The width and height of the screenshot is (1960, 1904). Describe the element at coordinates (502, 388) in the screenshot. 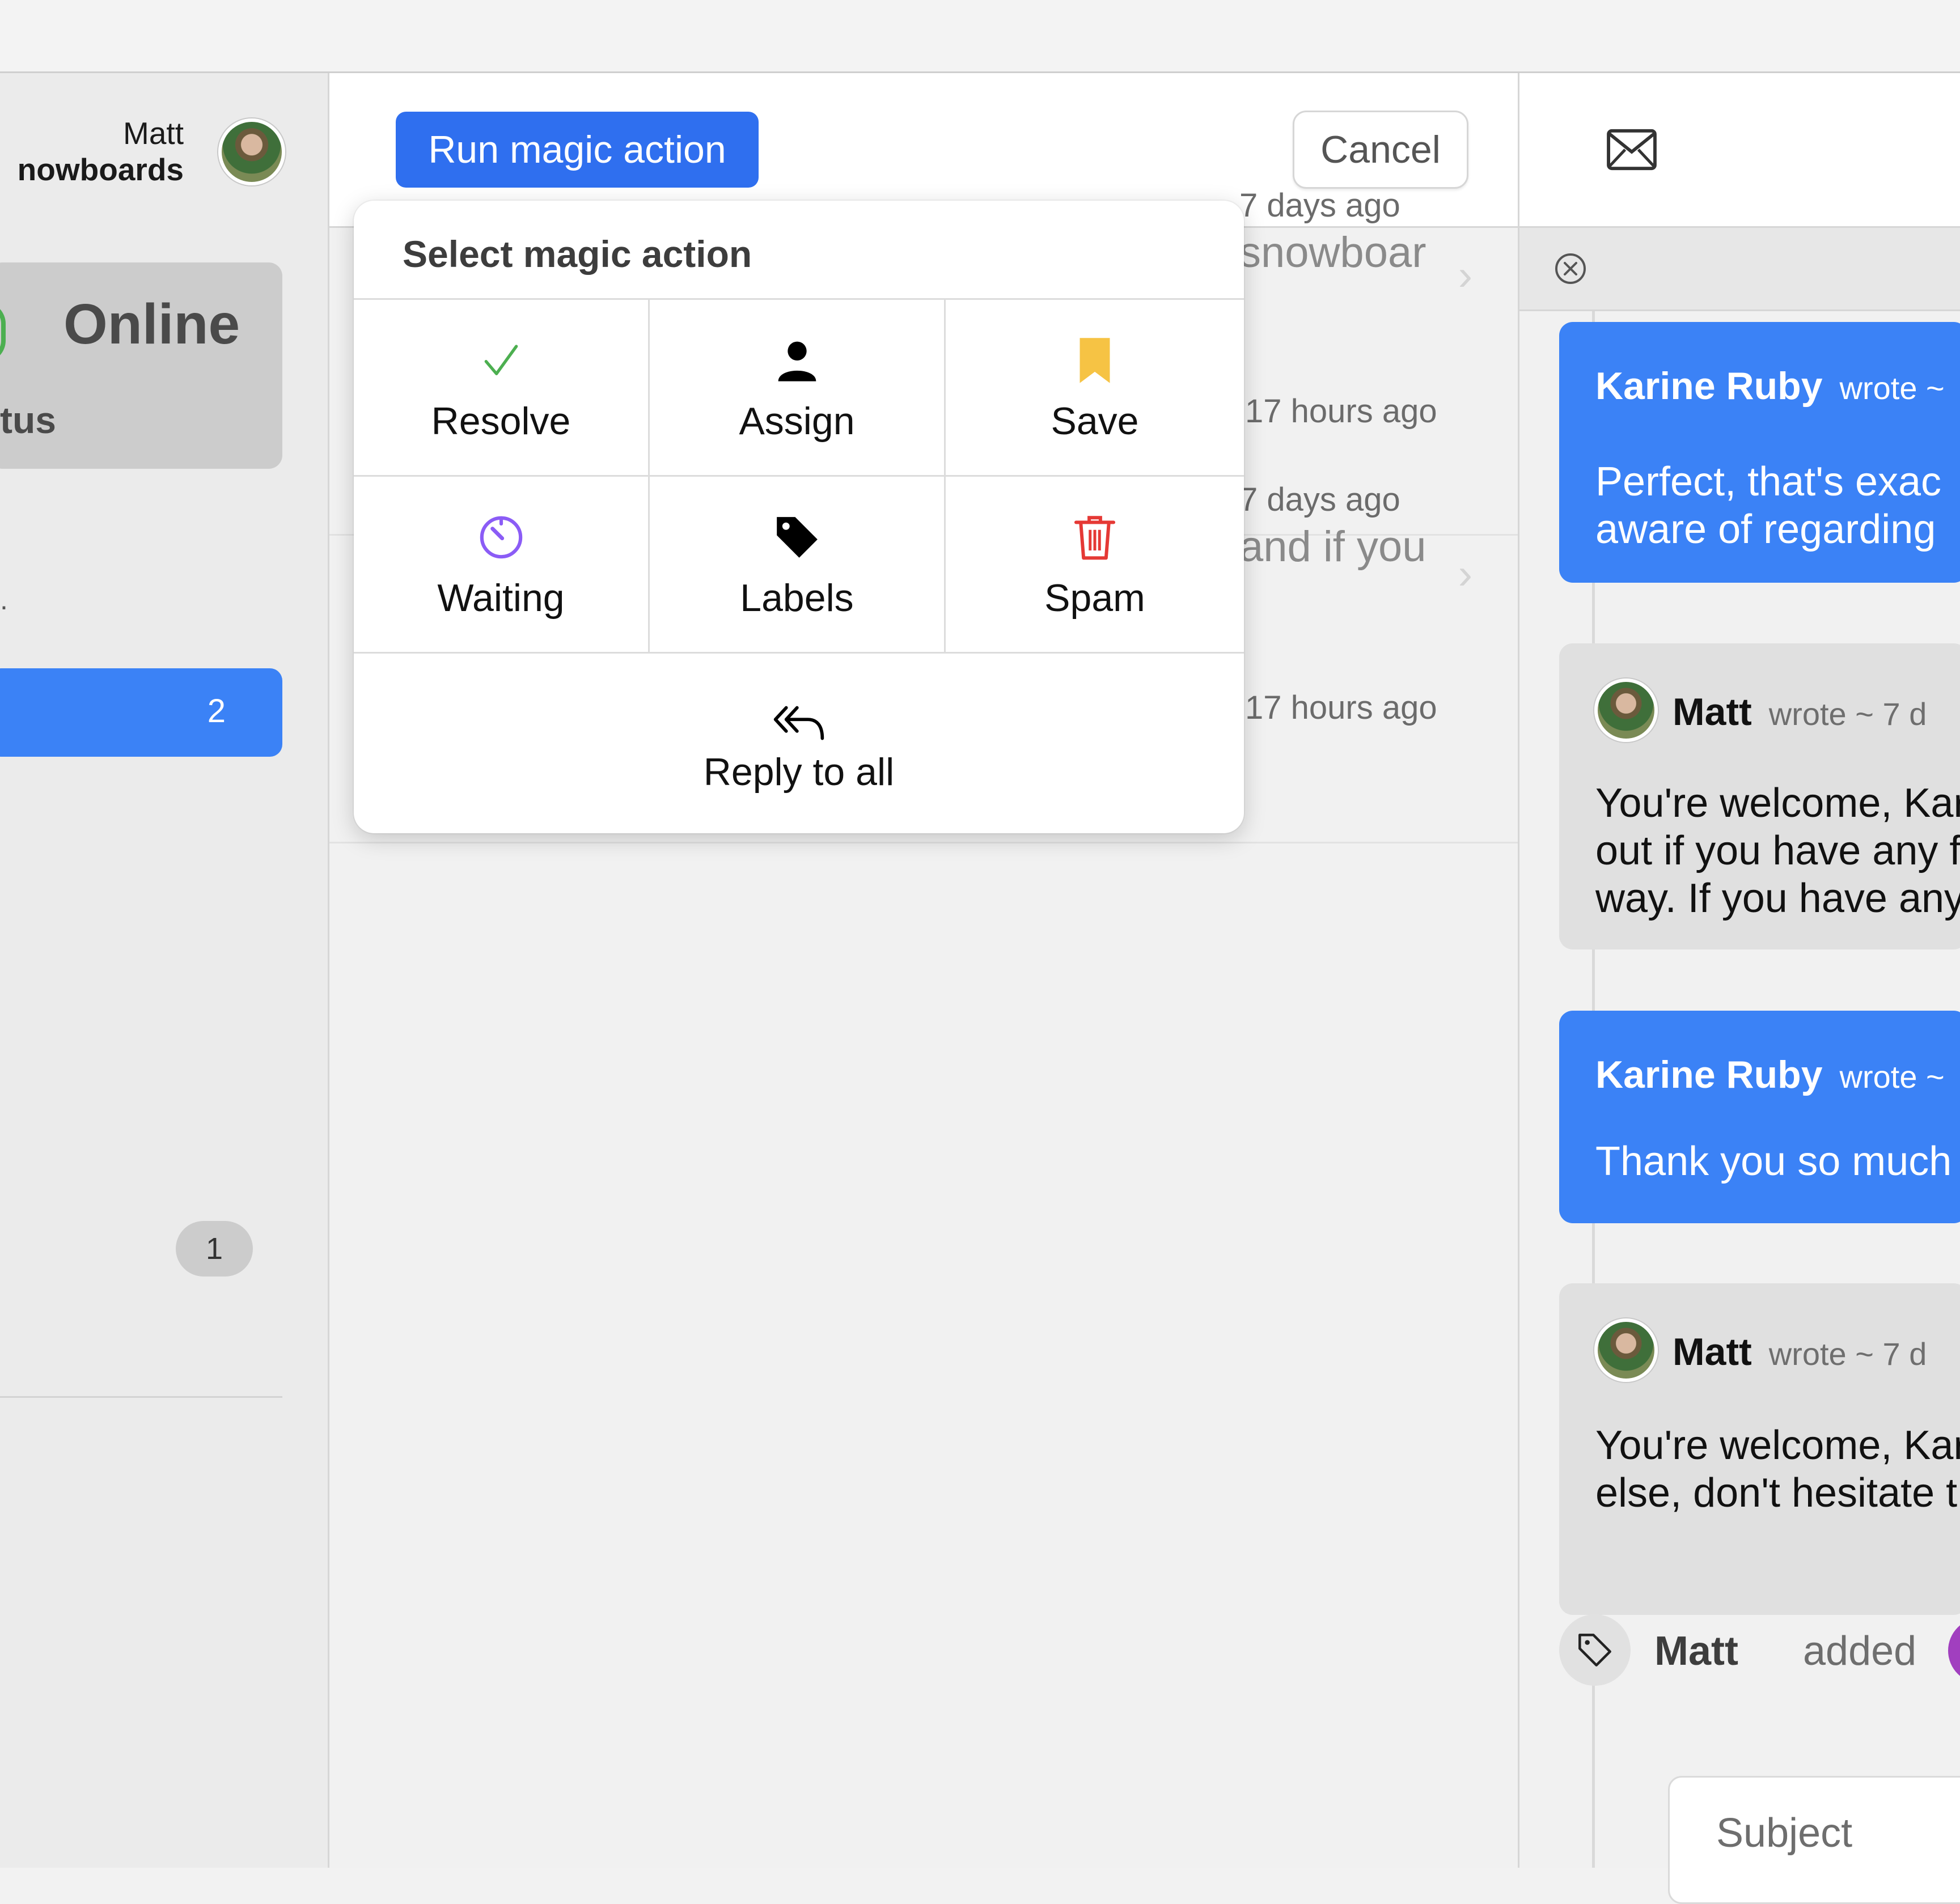

I see `action-resolve: Resolve` at that location.